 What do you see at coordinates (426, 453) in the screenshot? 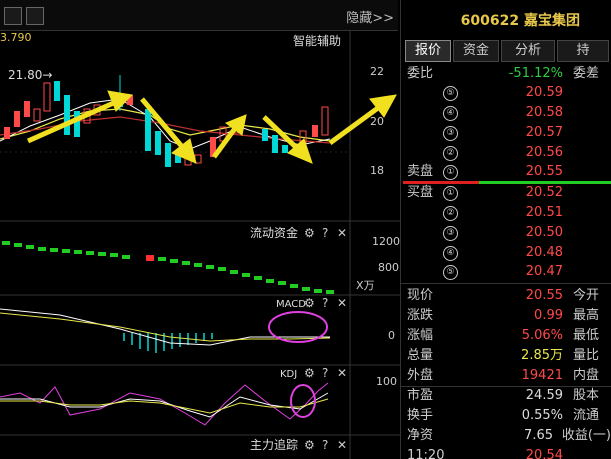
I see `tick-time: 11:20` at bounding box center [426, 453].